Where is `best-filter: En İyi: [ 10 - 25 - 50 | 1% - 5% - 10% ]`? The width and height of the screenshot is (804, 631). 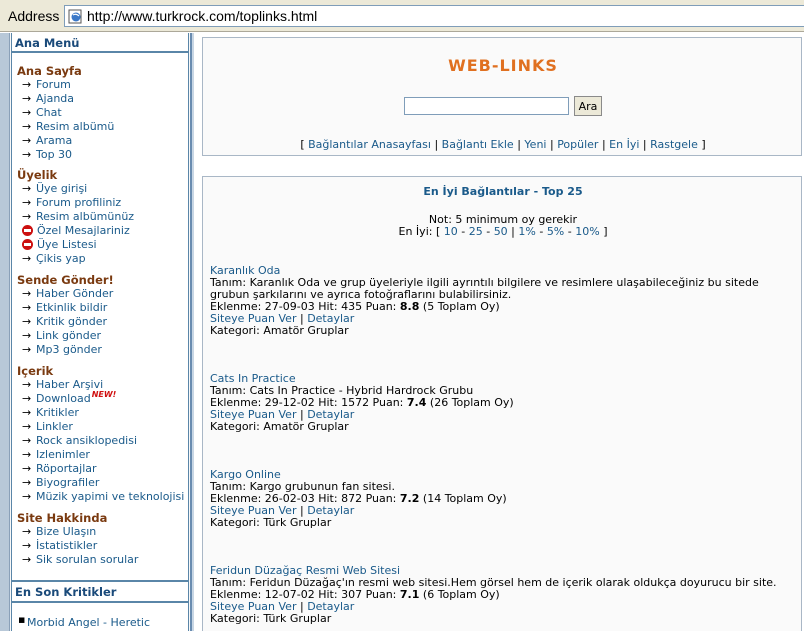
best-filter: En İyi: [ 10 - 25 - 50 | 1% - 5% - 10% ] is located at coordinates (503, 231).